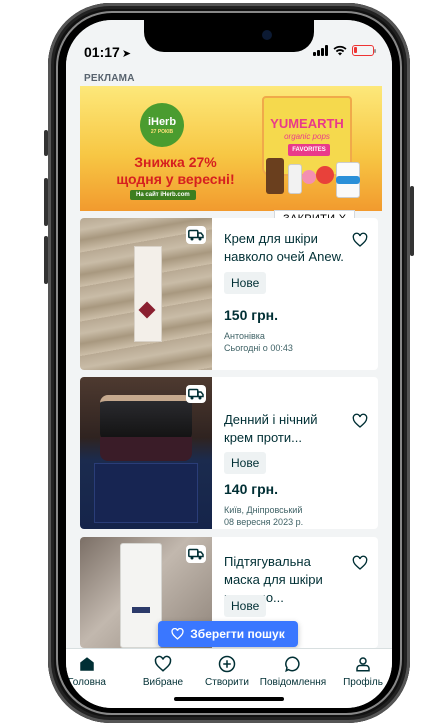 This screenshot has width=444, height=725. What do you see at coordinates (267, 35) in the screenshot?
I see `front-camera` at bounding box center [267, 35].